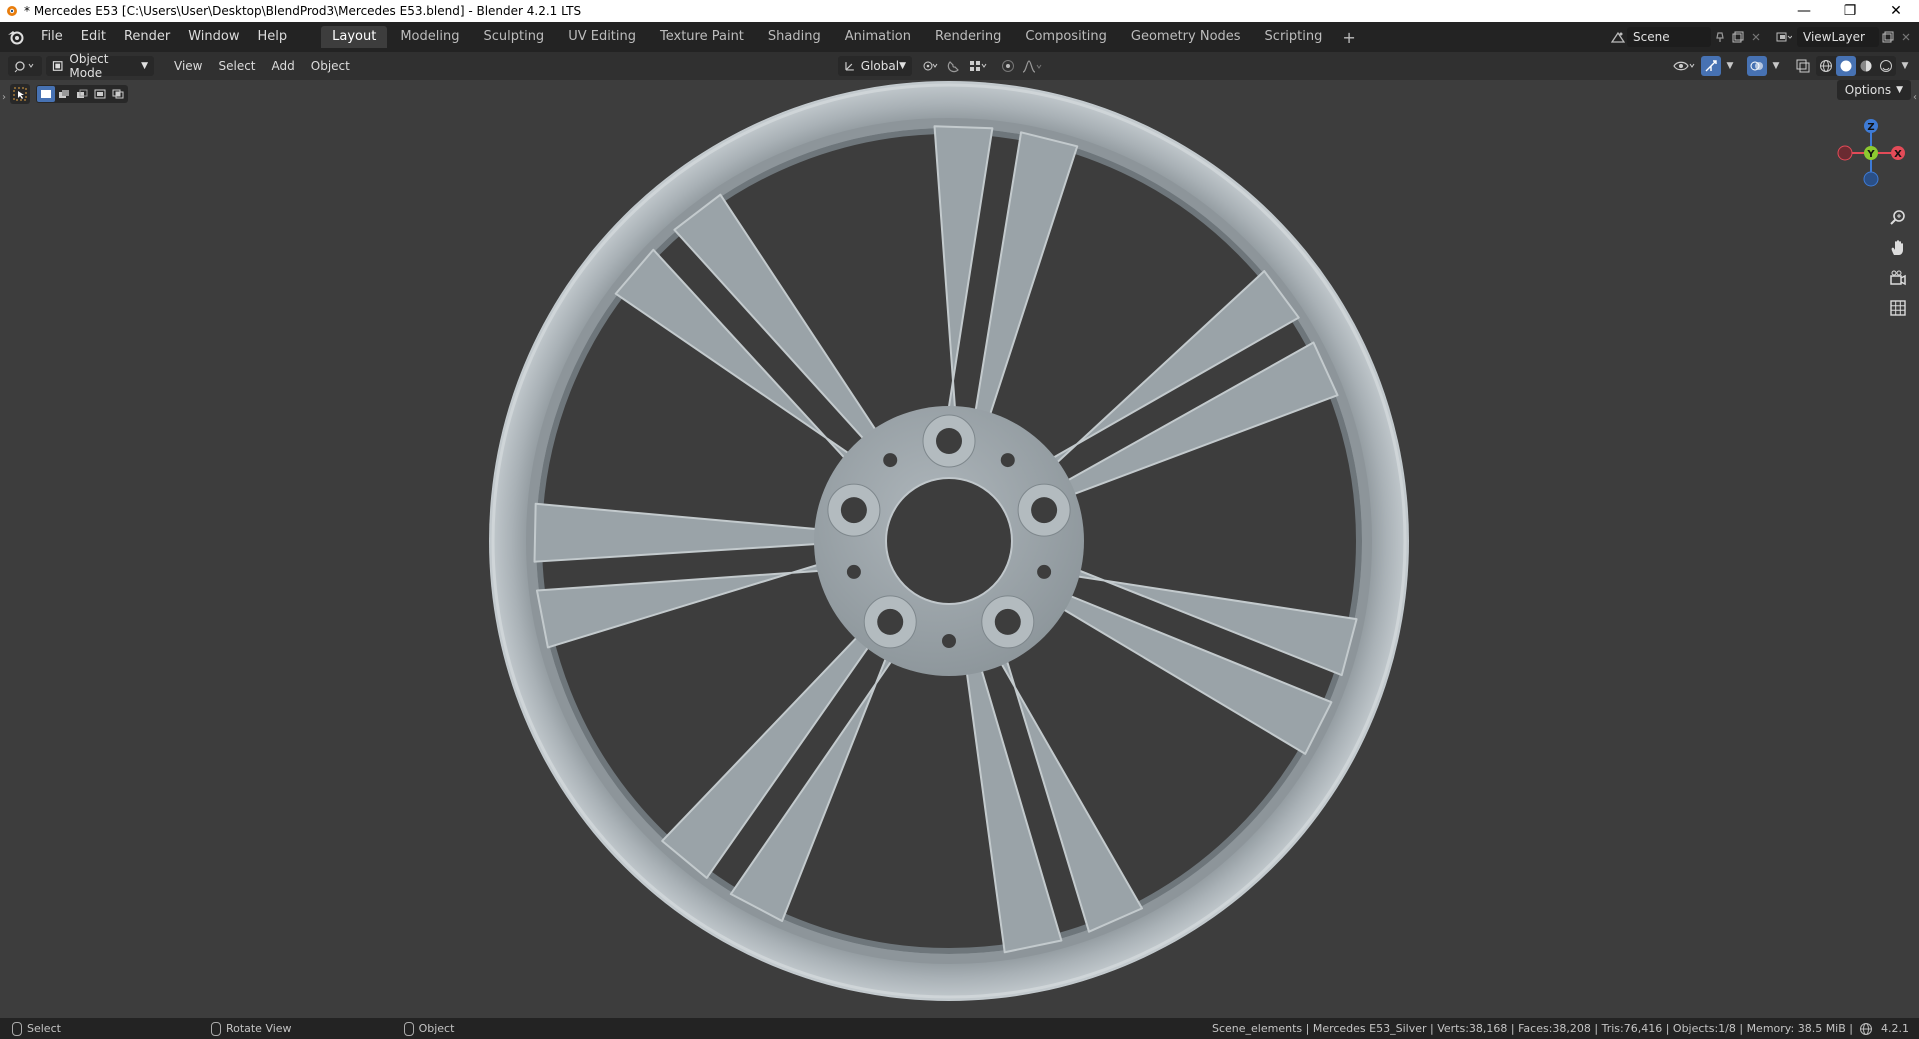 The image size is (1919, 1039). Describe the element at coordinates (1898, 248) in the screenshot. I see `hand-pan-icon` at that location.